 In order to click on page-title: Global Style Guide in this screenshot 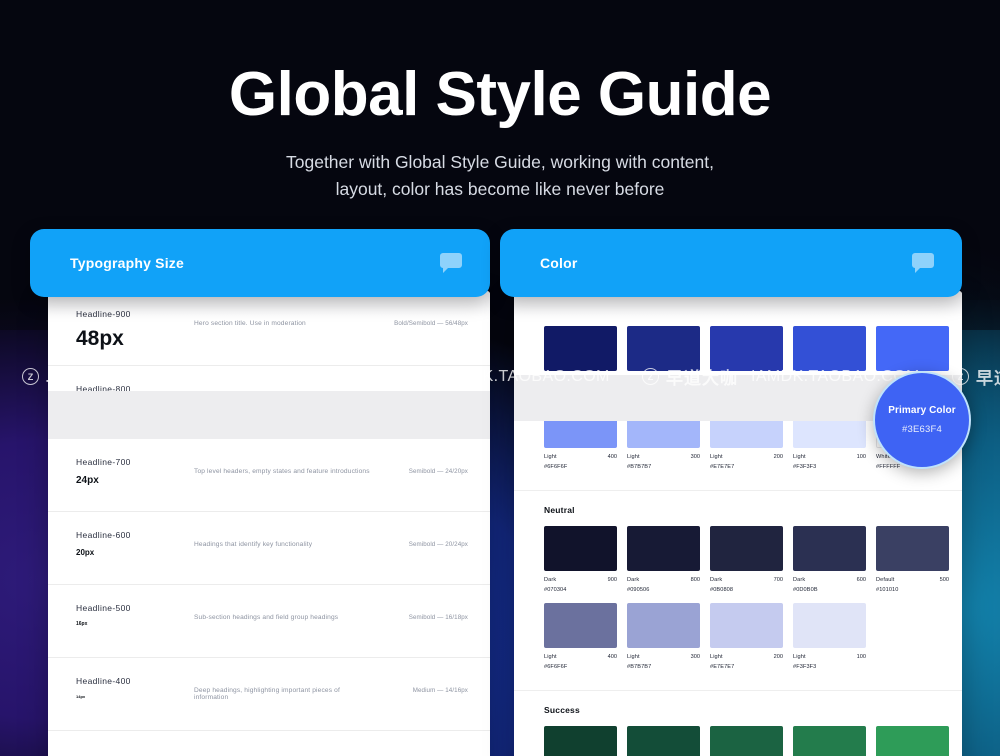, I will do `click(500, 94)`.